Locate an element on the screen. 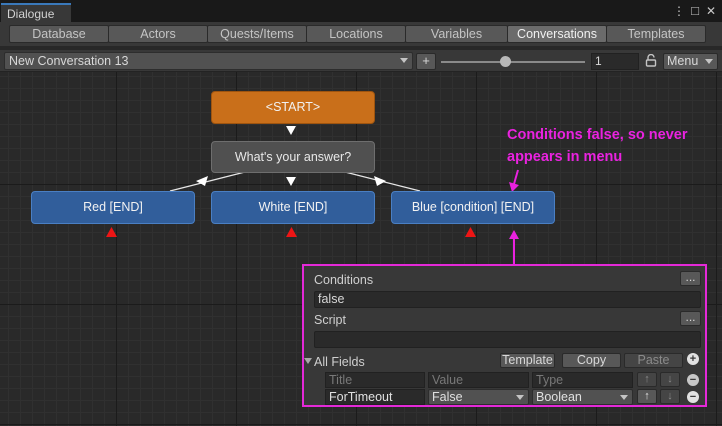  arrow-npc-blue is located at coordinates (380, 181).